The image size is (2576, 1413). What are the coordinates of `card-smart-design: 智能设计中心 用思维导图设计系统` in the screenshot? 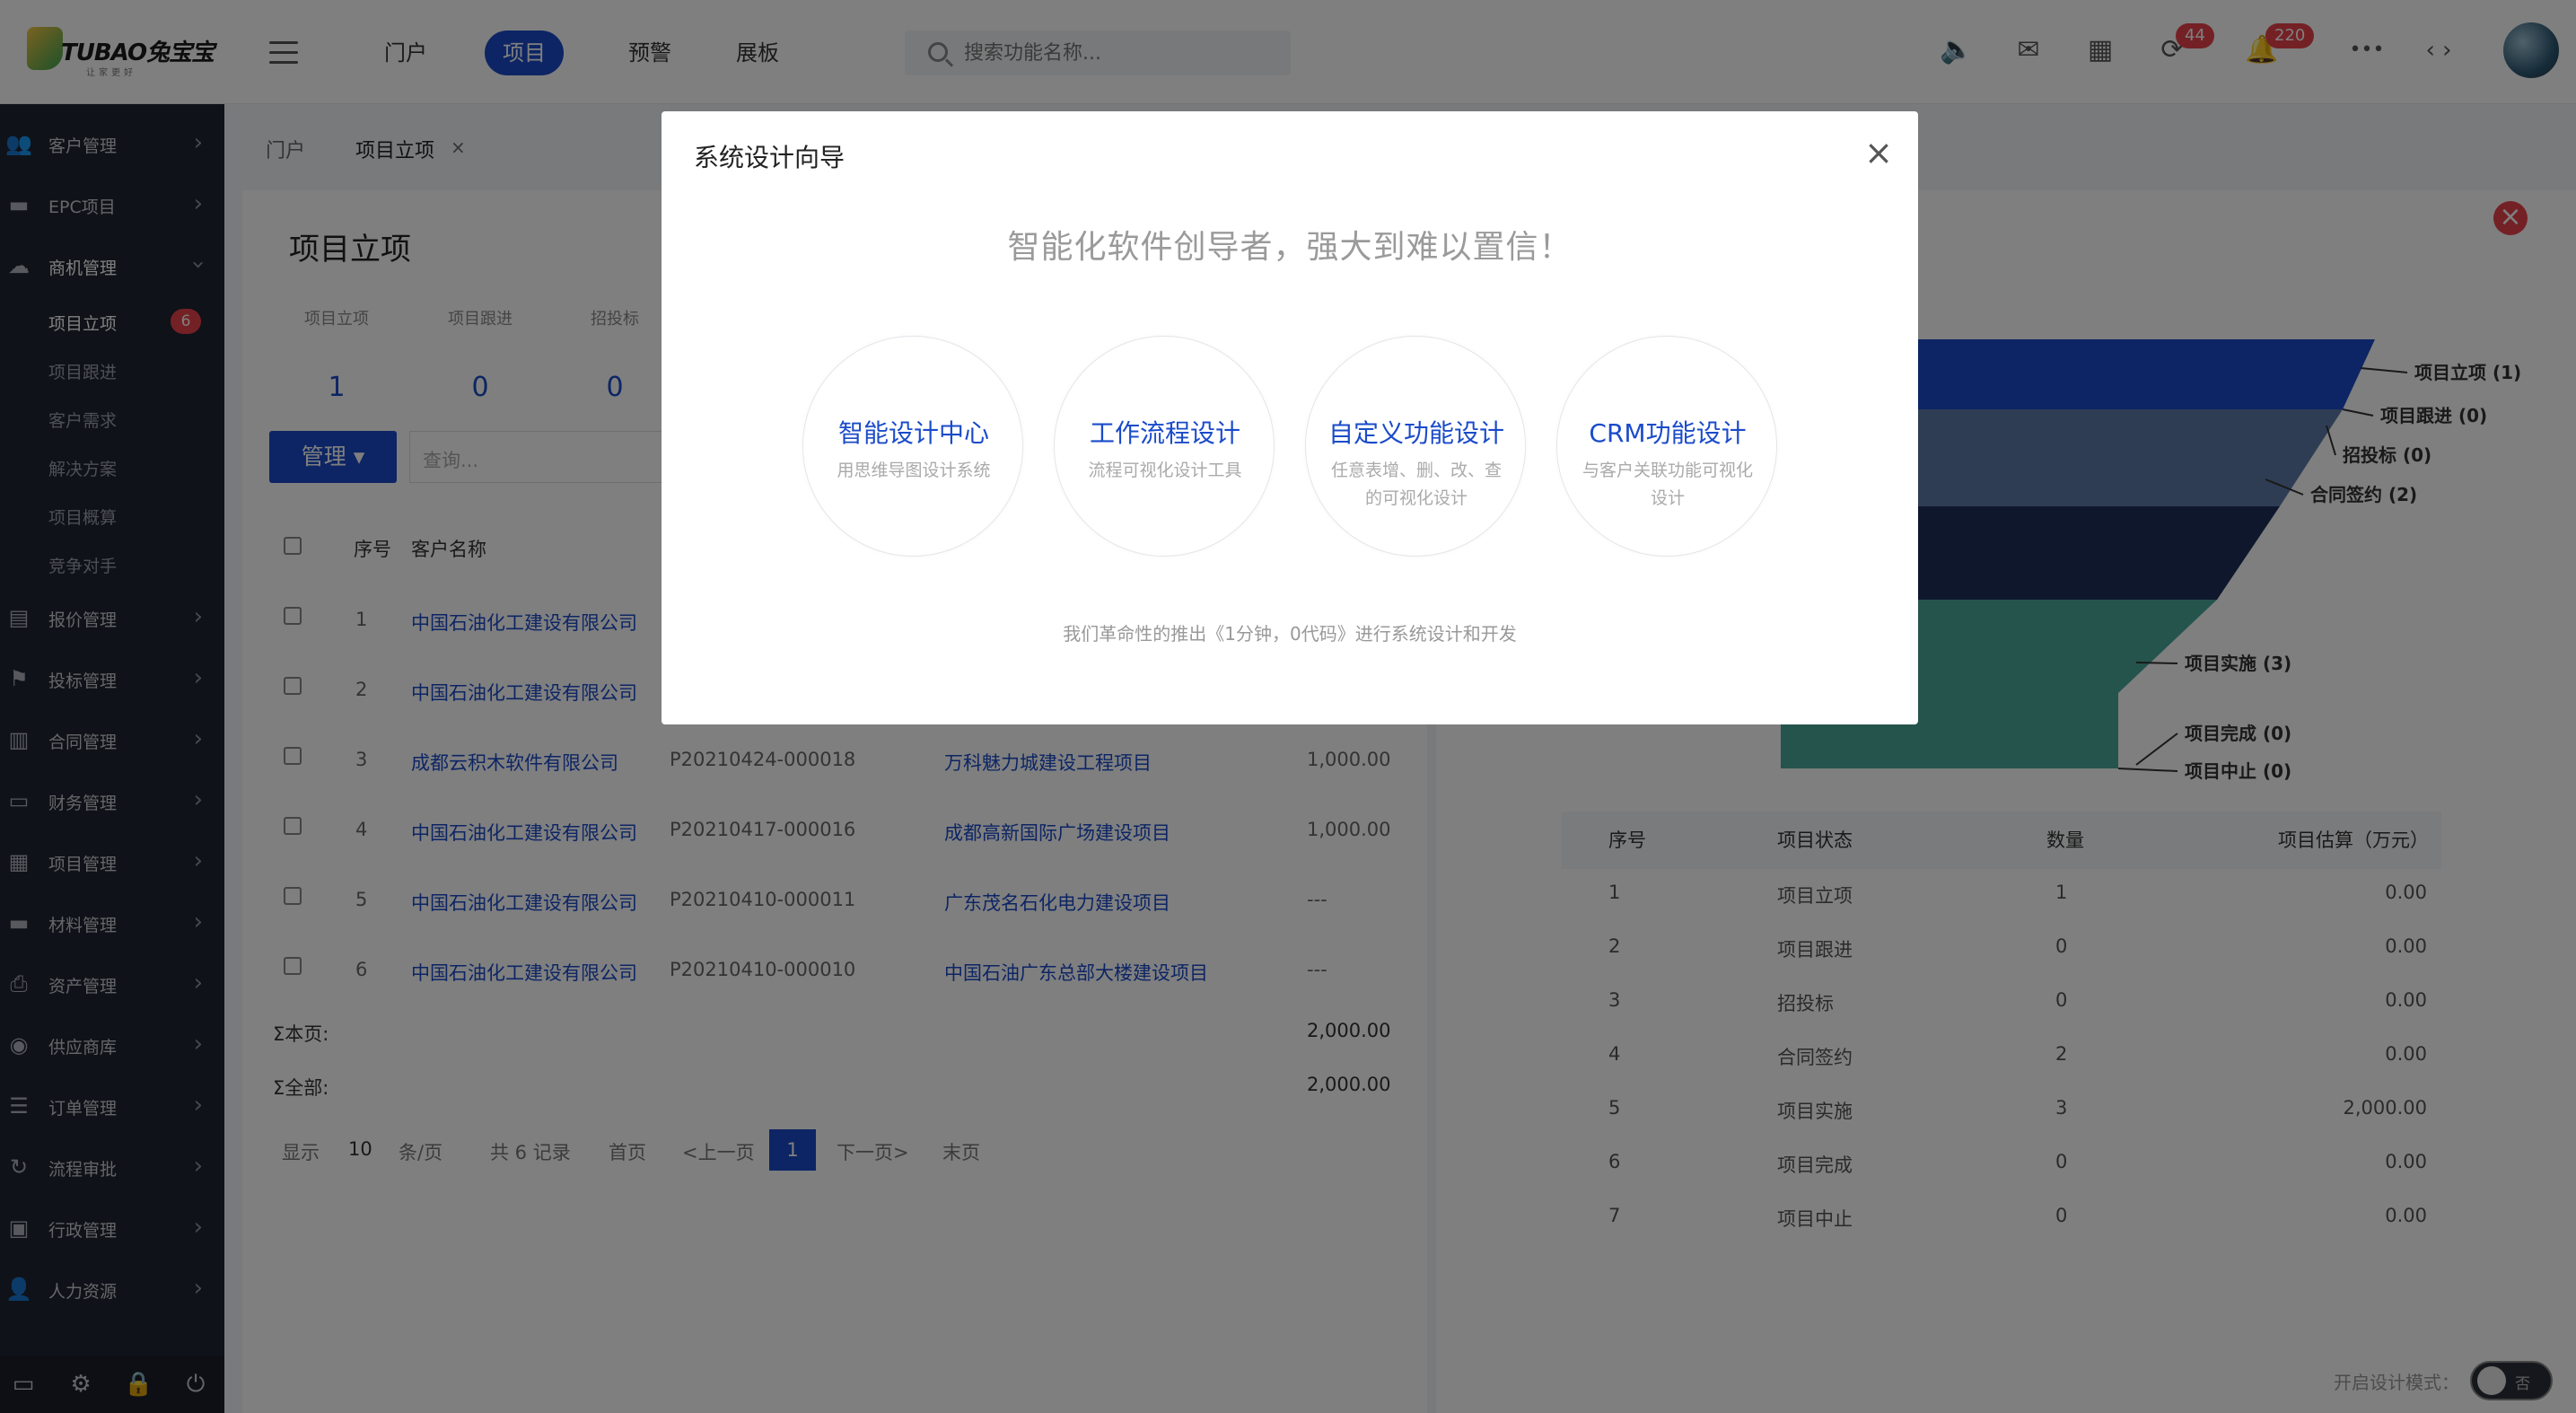 It's located at (912, 446).